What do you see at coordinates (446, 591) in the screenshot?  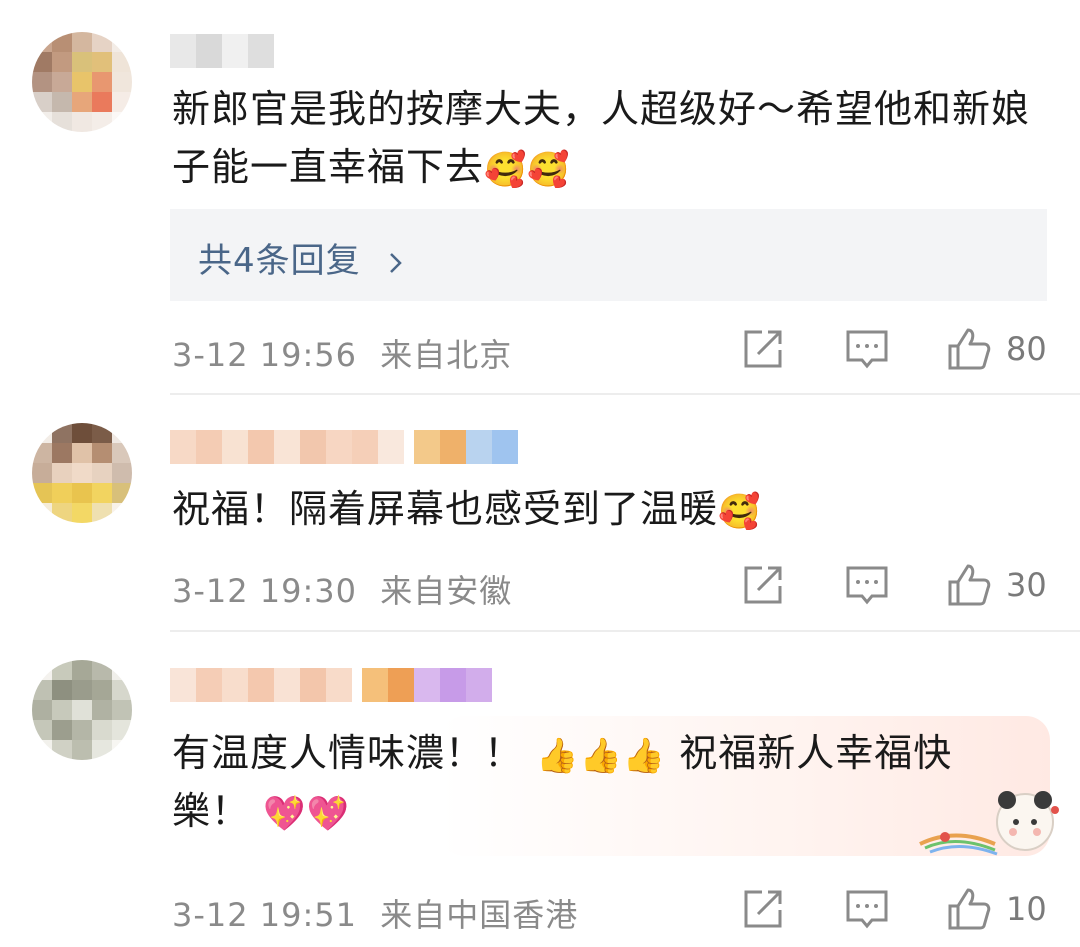 I see `location: 来自安徽` at bounding box center [446, 591].